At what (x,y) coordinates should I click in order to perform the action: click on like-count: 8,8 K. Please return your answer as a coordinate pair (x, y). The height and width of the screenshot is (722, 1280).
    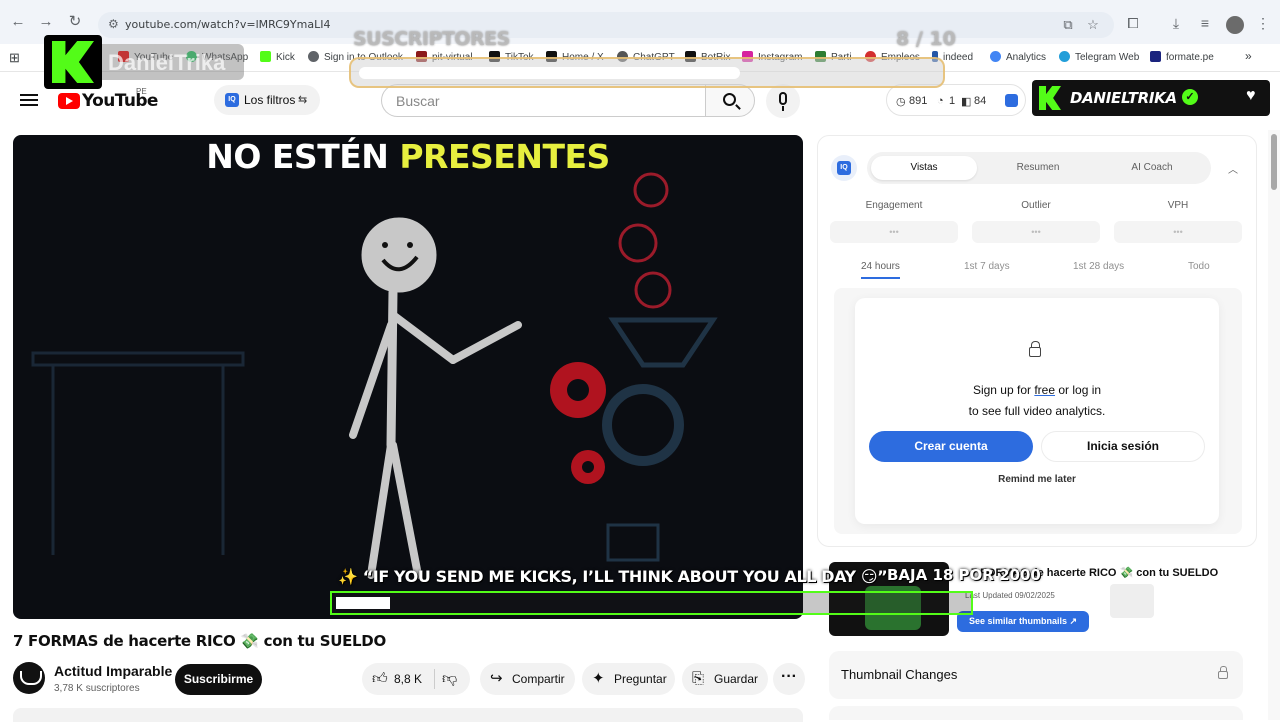
    Looking at the image, I should click on (408, 679).